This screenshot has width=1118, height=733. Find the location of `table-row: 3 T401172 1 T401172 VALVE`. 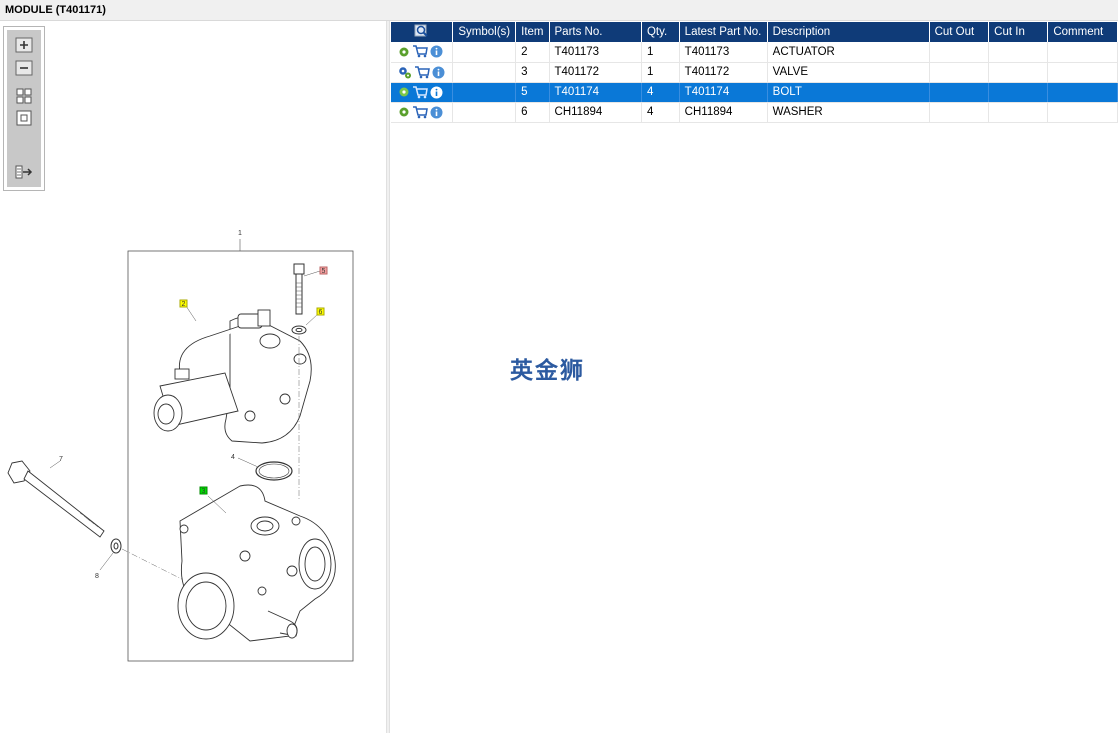

table-row: 3 T401172 1 T401172 VALVE is located at coordinates (754, 72).